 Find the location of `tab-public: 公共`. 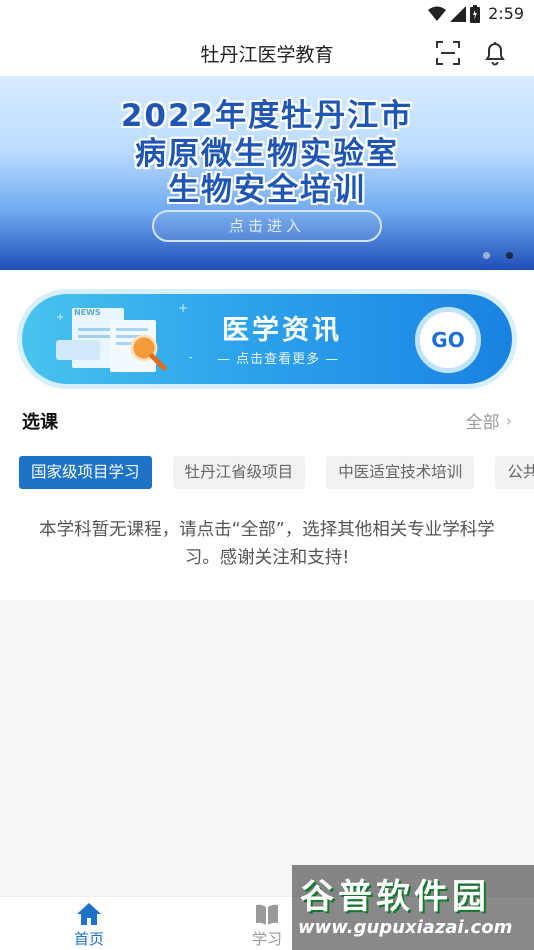

tab-public: 公共 is located at coordinates (514, 472).